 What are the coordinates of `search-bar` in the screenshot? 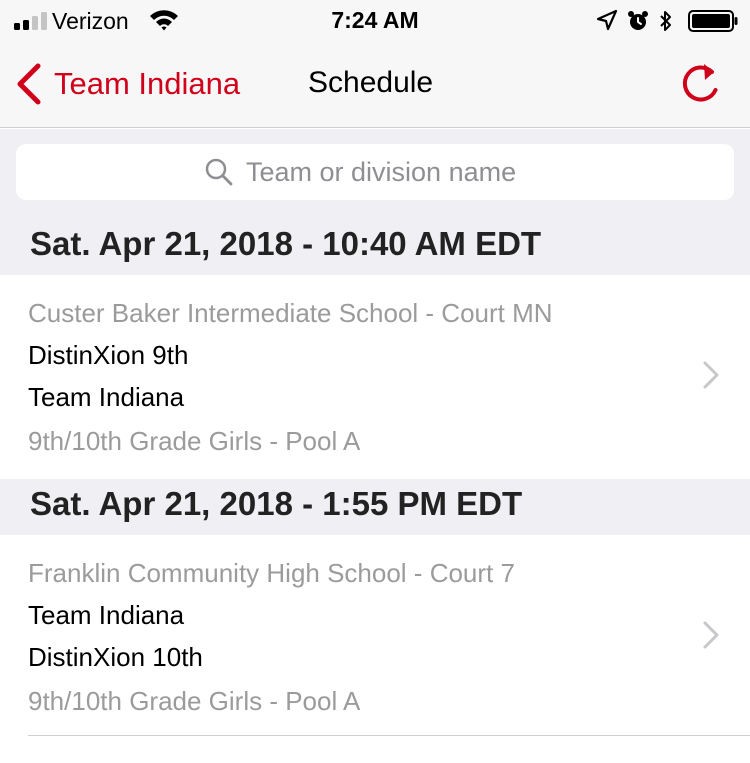 It's located at (375, 172).